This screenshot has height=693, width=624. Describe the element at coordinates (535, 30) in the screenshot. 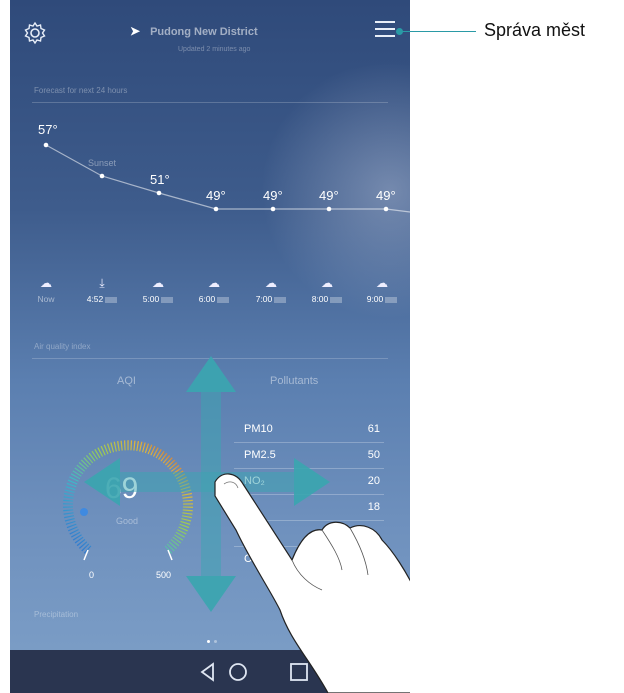

I see `callout-label: Správa měst` at that location.